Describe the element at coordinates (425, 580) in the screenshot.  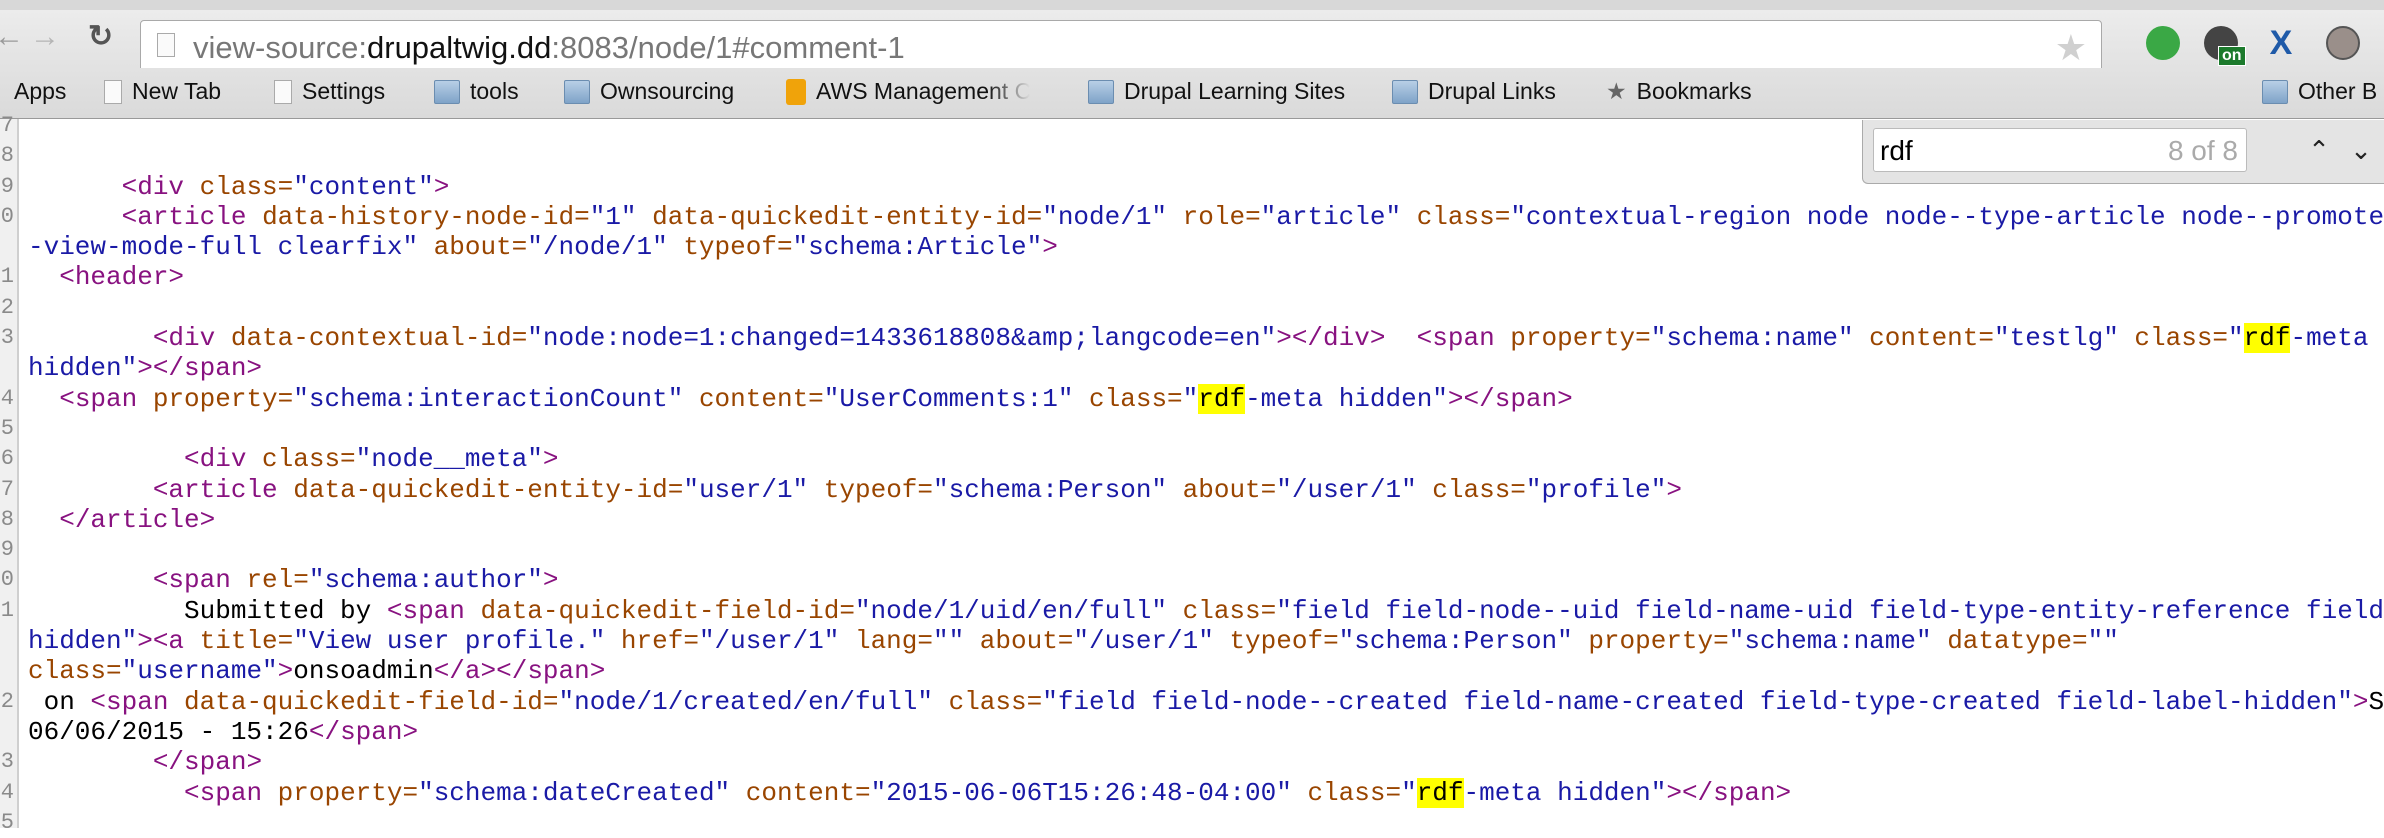
I see `source-attr-value: "schema:author"` at that location.